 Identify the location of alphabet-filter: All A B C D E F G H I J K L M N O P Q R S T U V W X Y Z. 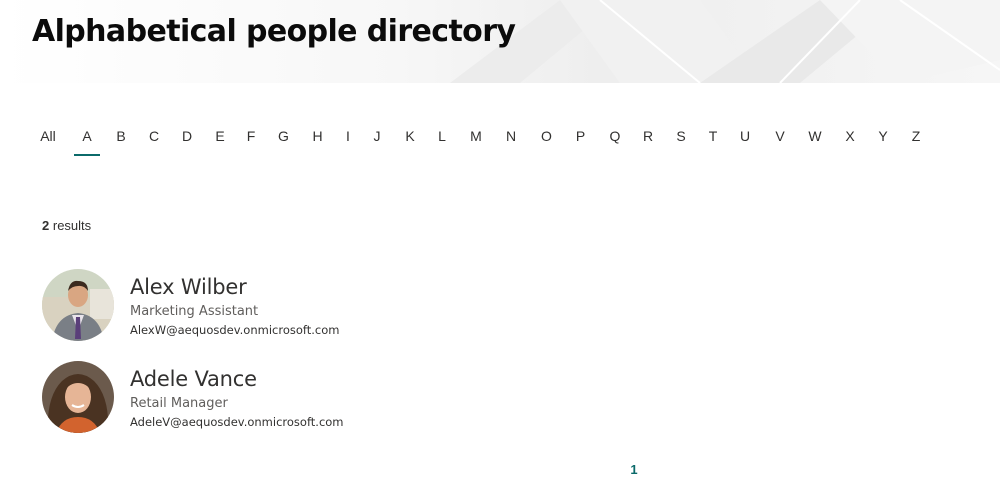
(480, 141).